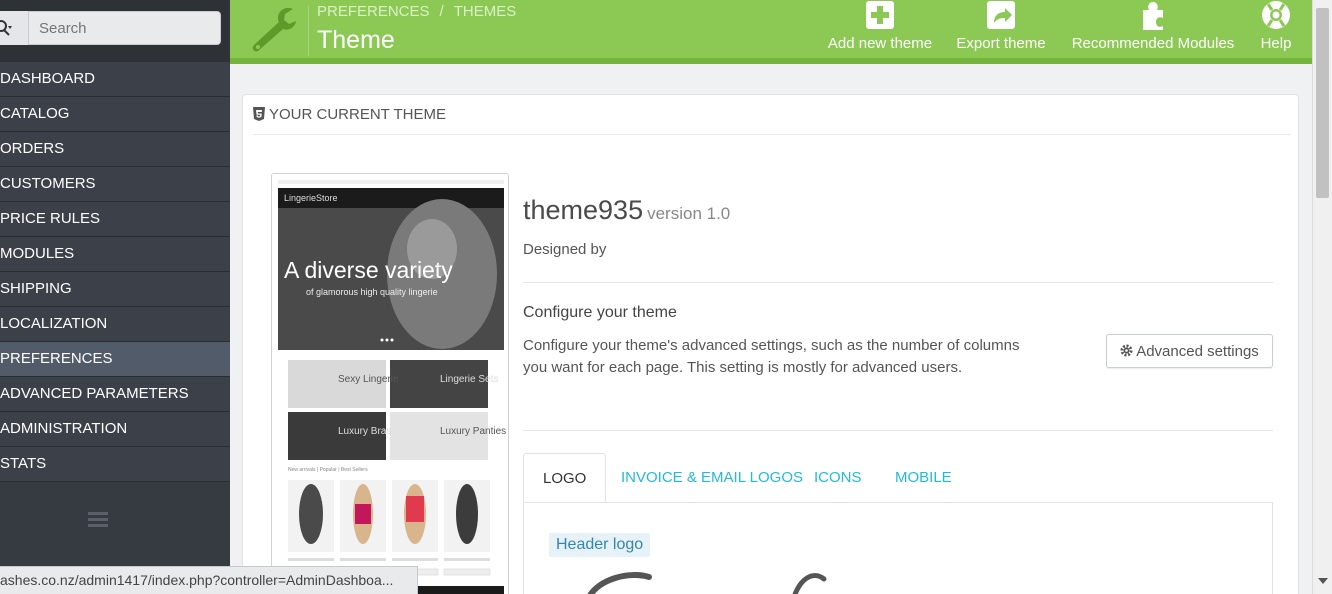 Image resolution: width=1332 pixels, height=594 pixels. I want to click on preview-tile-2: Lingerie Sets, so click(469, 379).